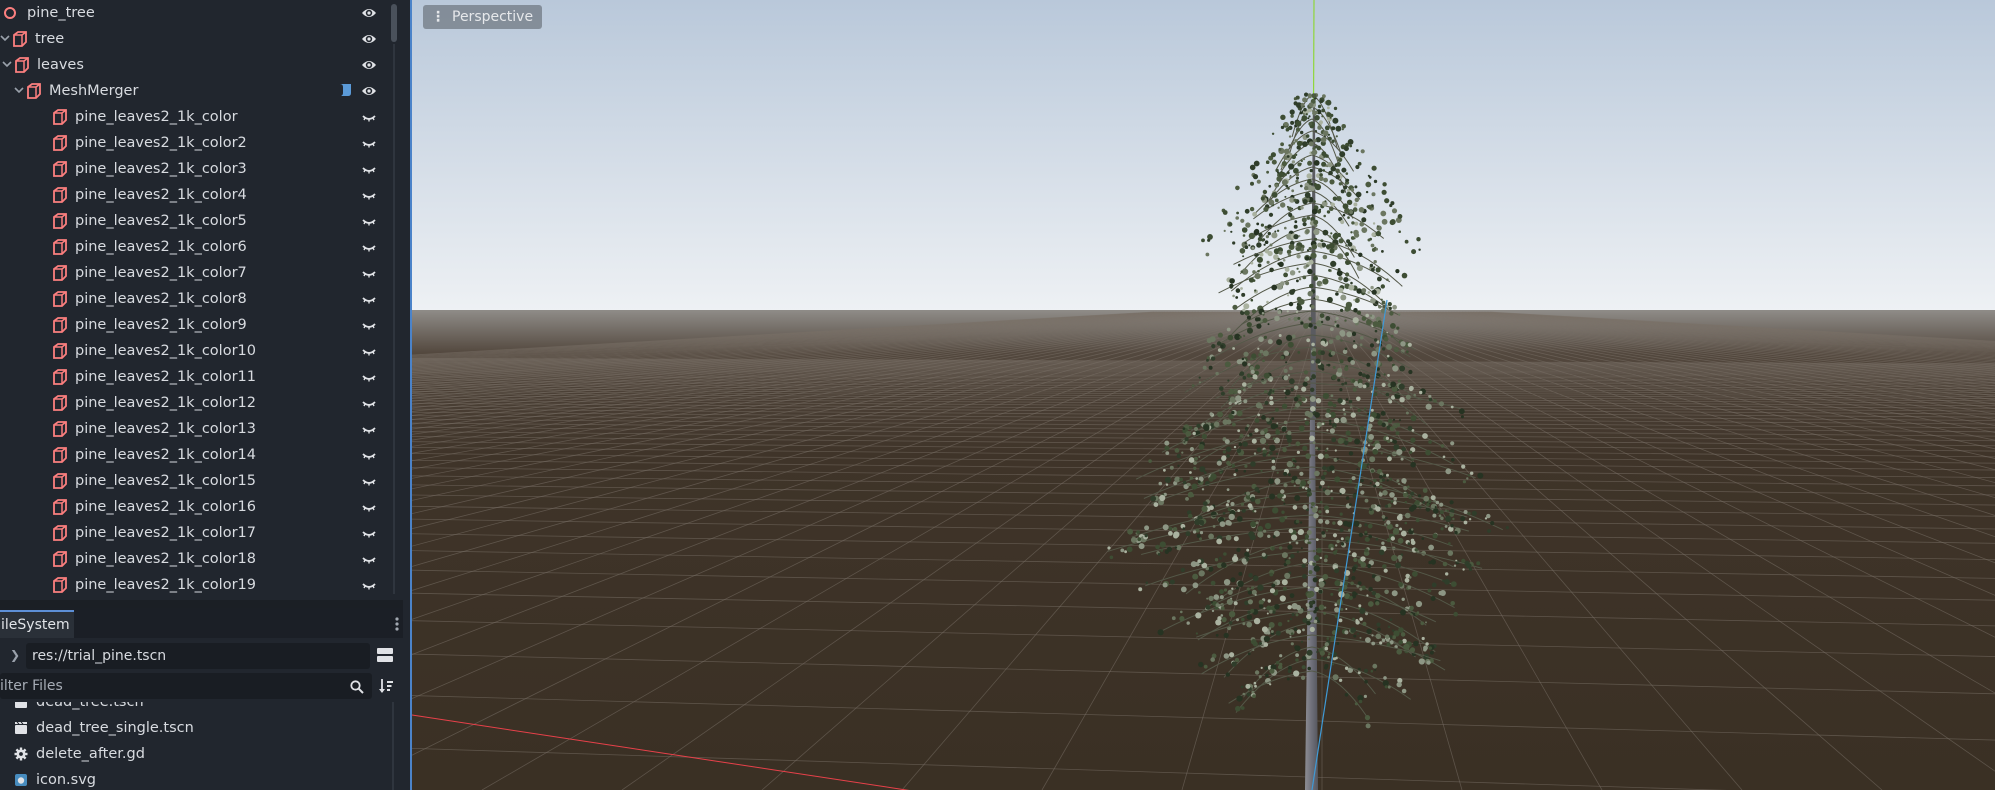 This screenshot has width=1995, height=790. What do you see at coordinates (197, 65) in the screenshot?
I see `scene-tree-item: leaves` at bounding box center [197, 65].